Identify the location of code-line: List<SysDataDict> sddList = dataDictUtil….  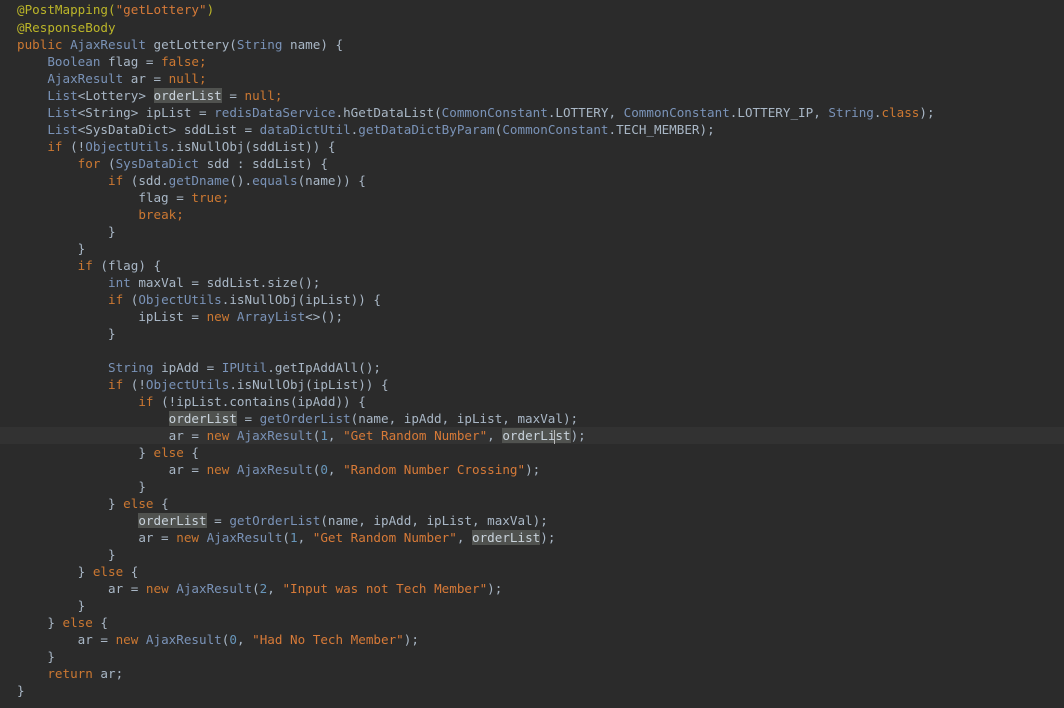
(532, 129).